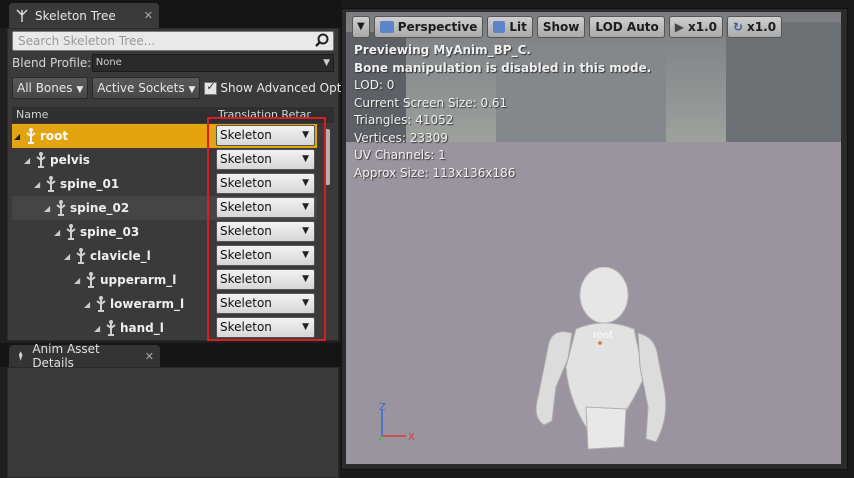 Image resolution: width=854 pixels, height=478 pixels. What do you see at coordinates (322, 41) in the screenshot?
I see `search-icon` at bounding box center [322, 41].